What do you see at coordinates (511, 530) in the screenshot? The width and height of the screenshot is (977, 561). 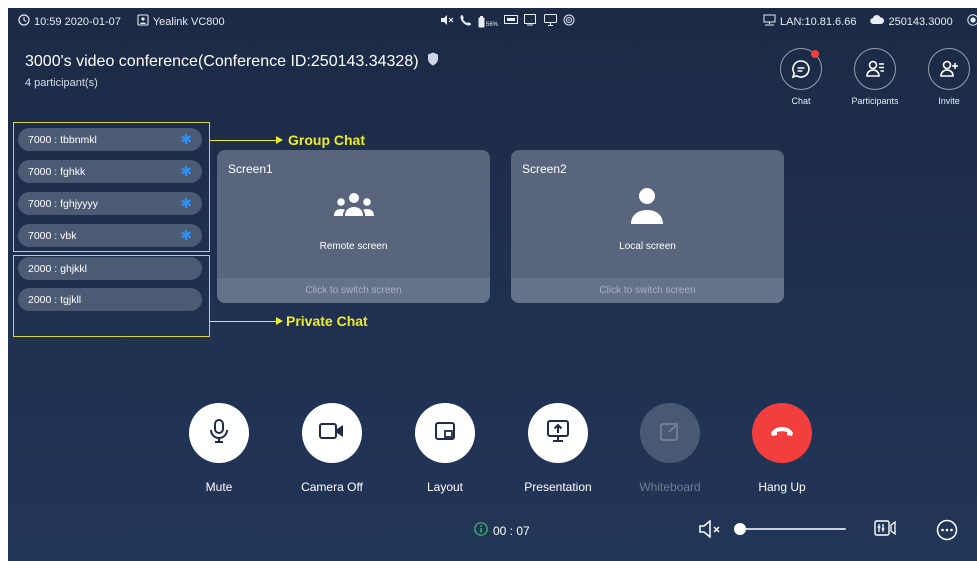 I see `call-duration: 00 : 07` at bounding box center [511, 530].